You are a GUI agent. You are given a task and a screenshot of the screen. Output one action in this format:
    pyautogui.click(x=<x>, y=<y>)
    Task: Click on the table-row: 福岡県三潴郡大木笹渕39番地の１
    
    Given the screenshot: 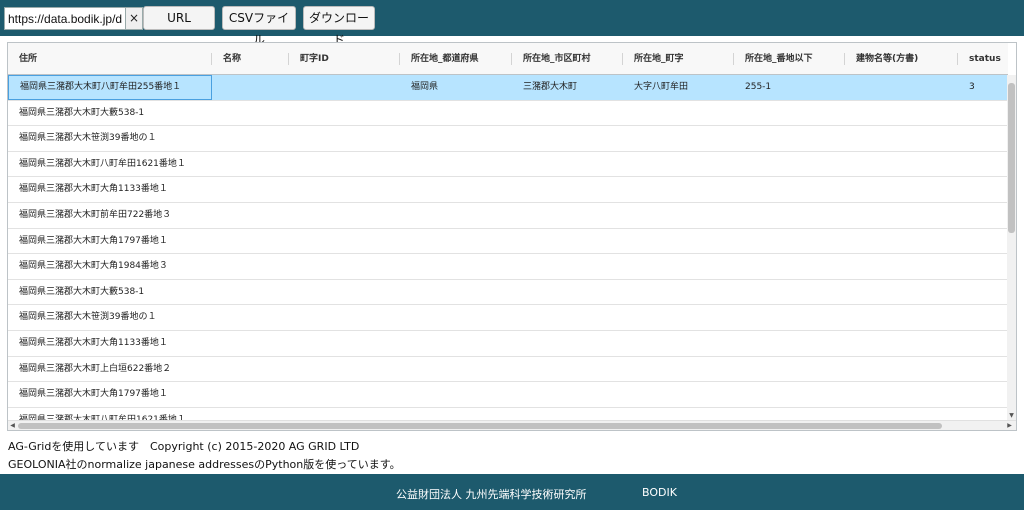 What is the action you would take?
    pyautogui.click(x=508, y=318)
    